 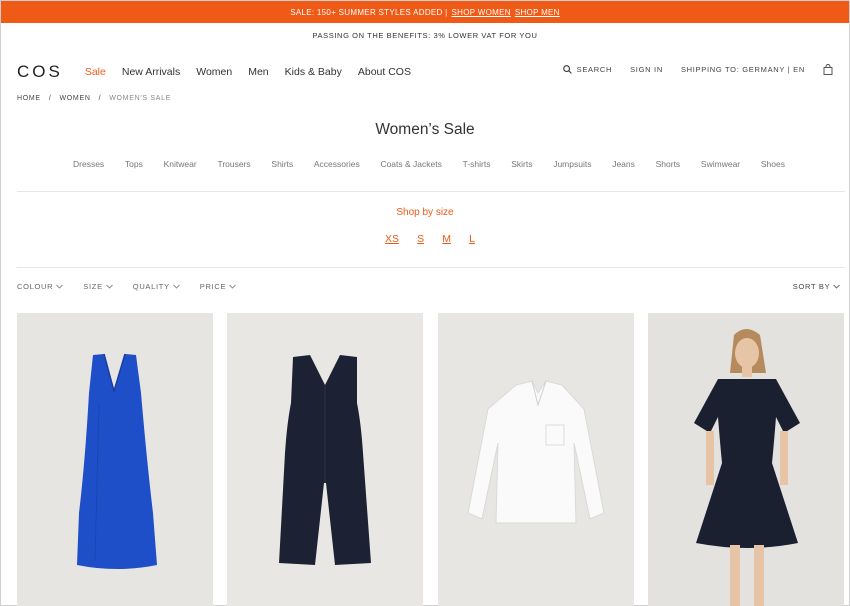 I want to click on search-label: SEARCH, so click(x=594, y=69).